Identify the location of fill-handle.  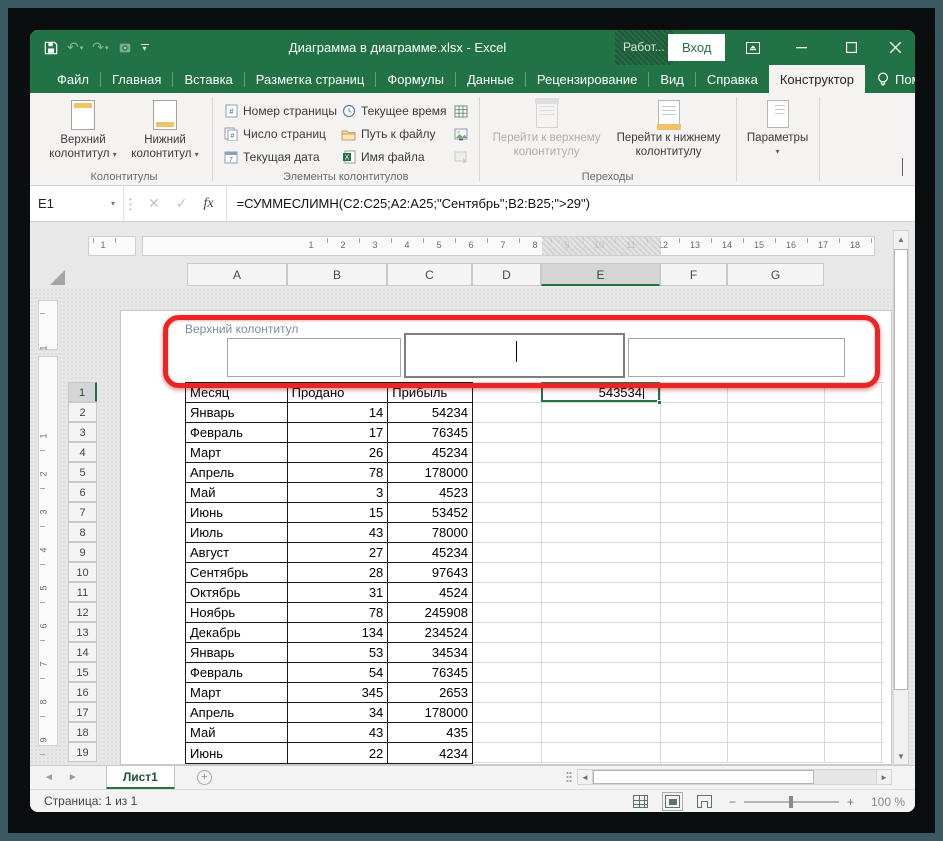
(659, 402).